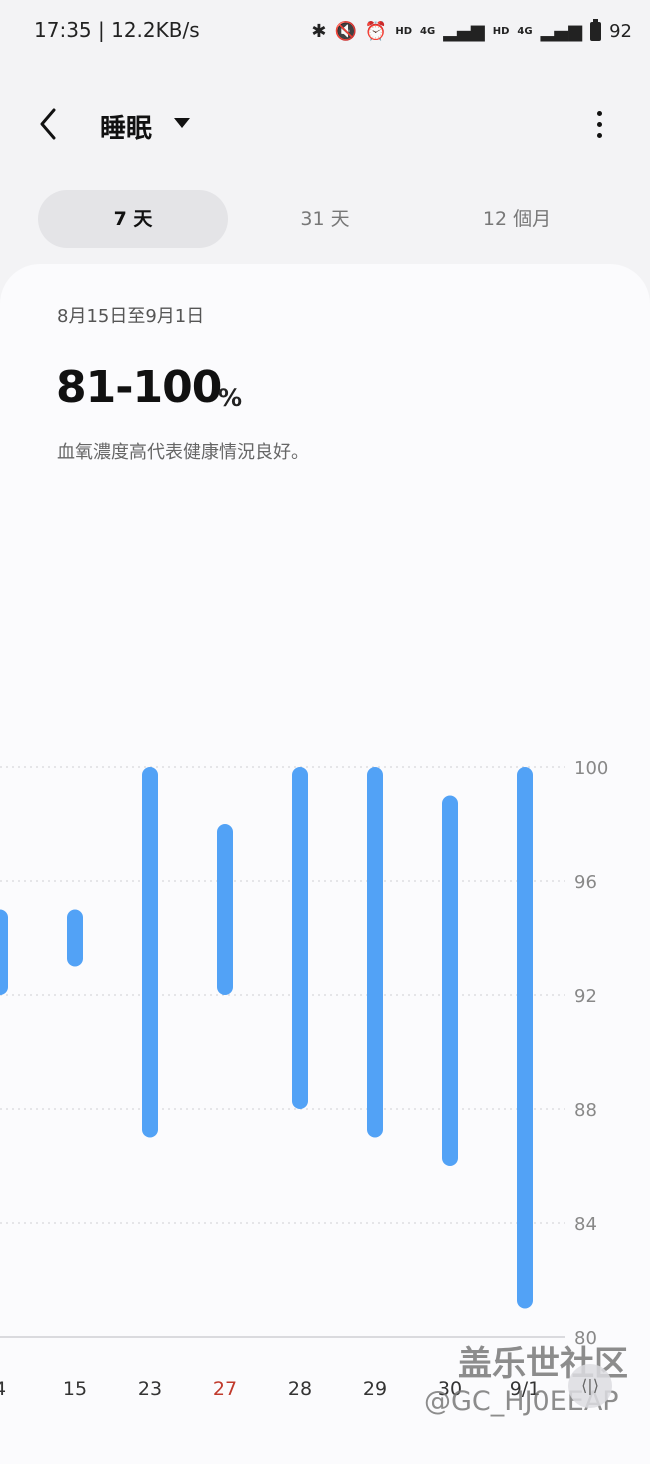  Describe the element at coordinates (590, 1386) in the screenshot. I see `chart-scroll-handle: ⟨|⟩` at that location.